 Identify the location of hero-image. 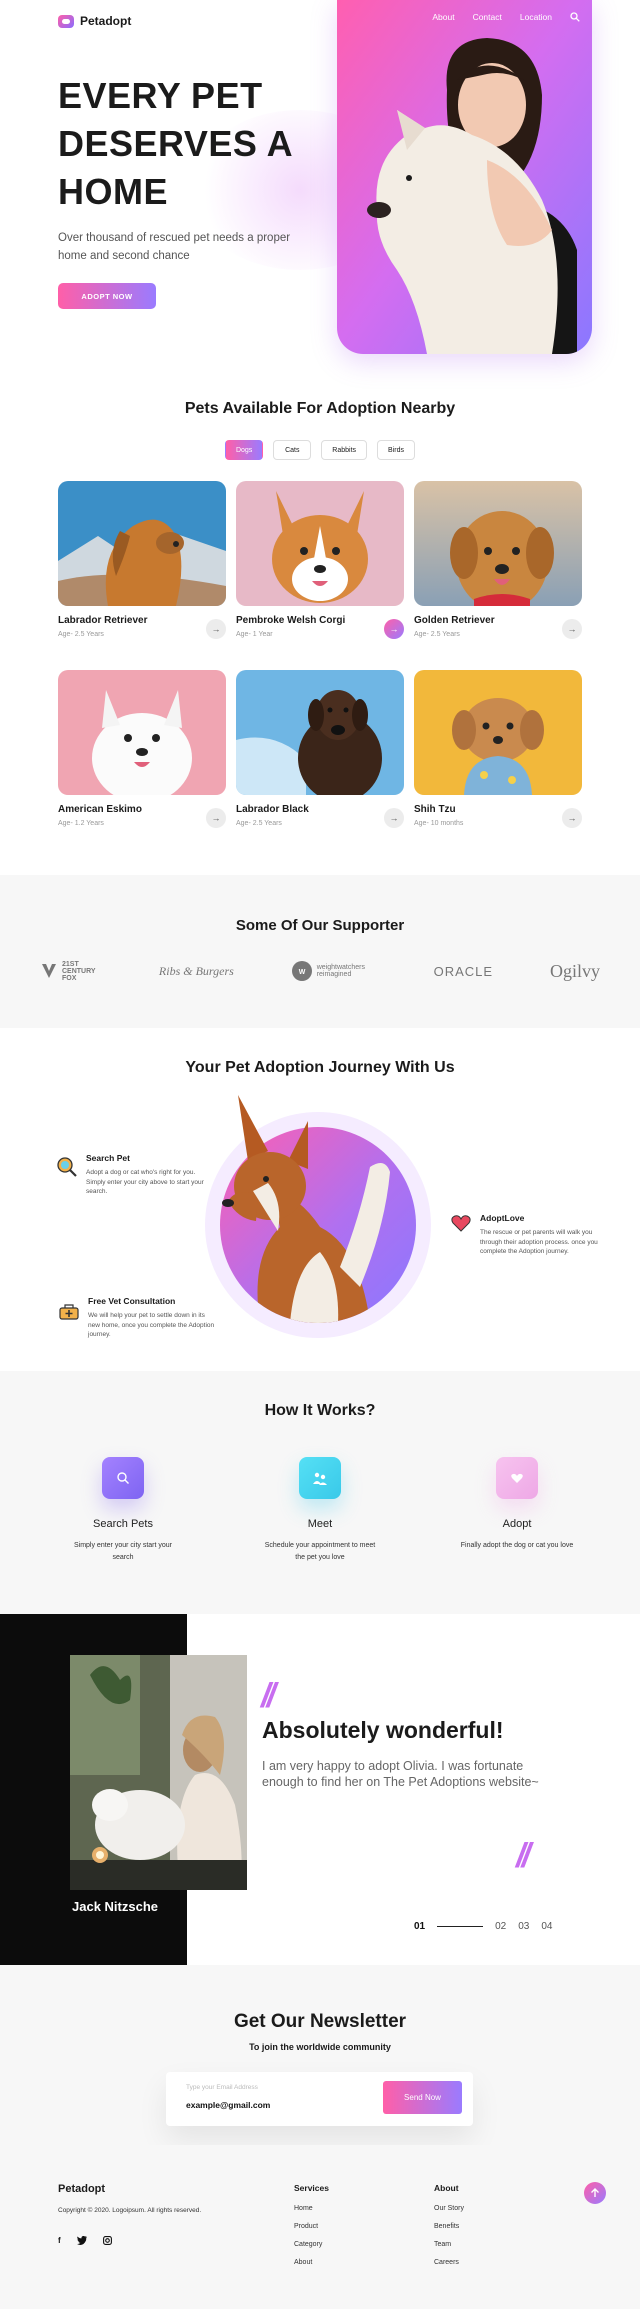
(464, 177).